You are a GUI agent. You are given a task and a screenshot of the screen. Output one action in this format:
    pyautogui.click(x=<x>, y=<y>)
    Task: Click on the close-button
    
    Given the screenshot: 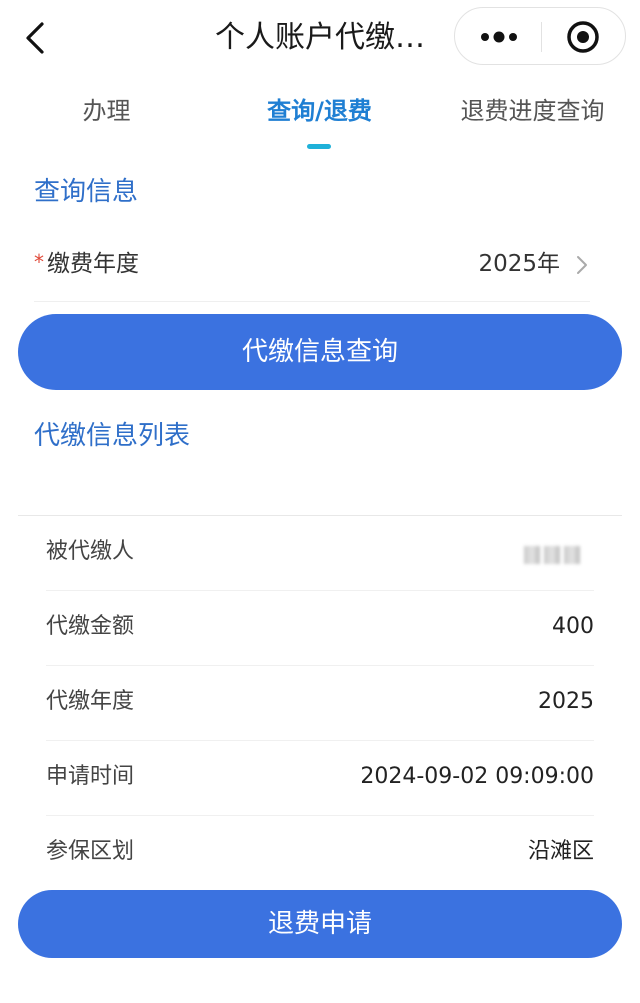 What is the action you would take?
    pyautogui.click(x=584, y=37)
    